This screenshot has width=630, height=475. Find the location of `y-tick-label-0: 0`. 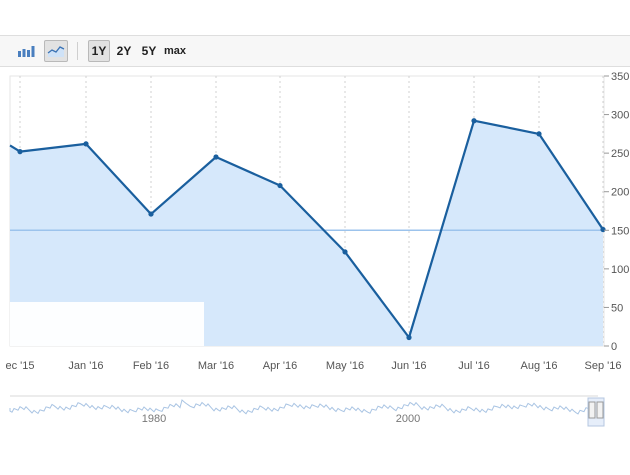

y-tick-label-0: 0 is located at coordinates (614, 347).